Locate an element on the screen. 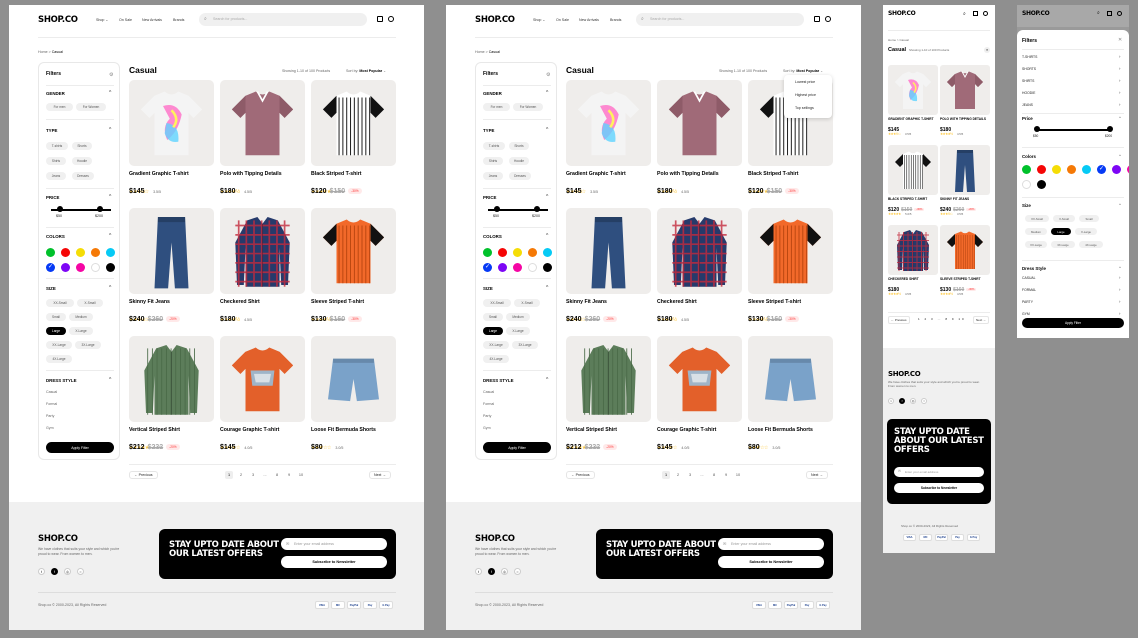 The height and width of the screenshot is (638, 1138). filter-toggle-icon: ≡ is located at coordinates (987, 50).